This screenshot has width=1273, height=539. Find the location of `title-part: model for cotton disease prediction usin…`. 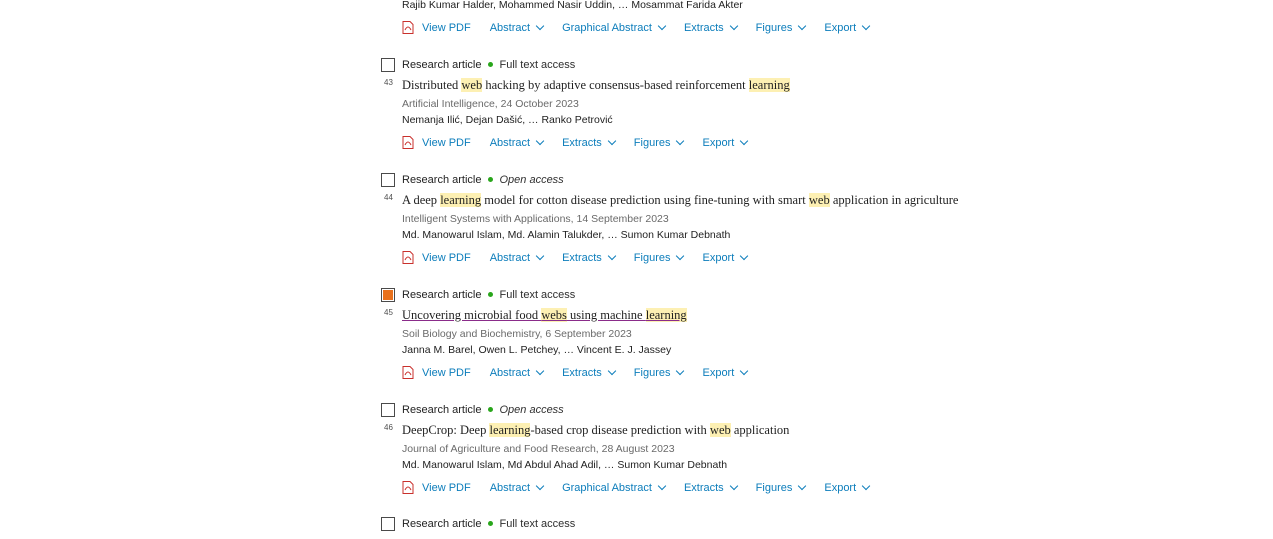

title-part: model for cotton disease prediction usin… is located at coordinates (645, 200).